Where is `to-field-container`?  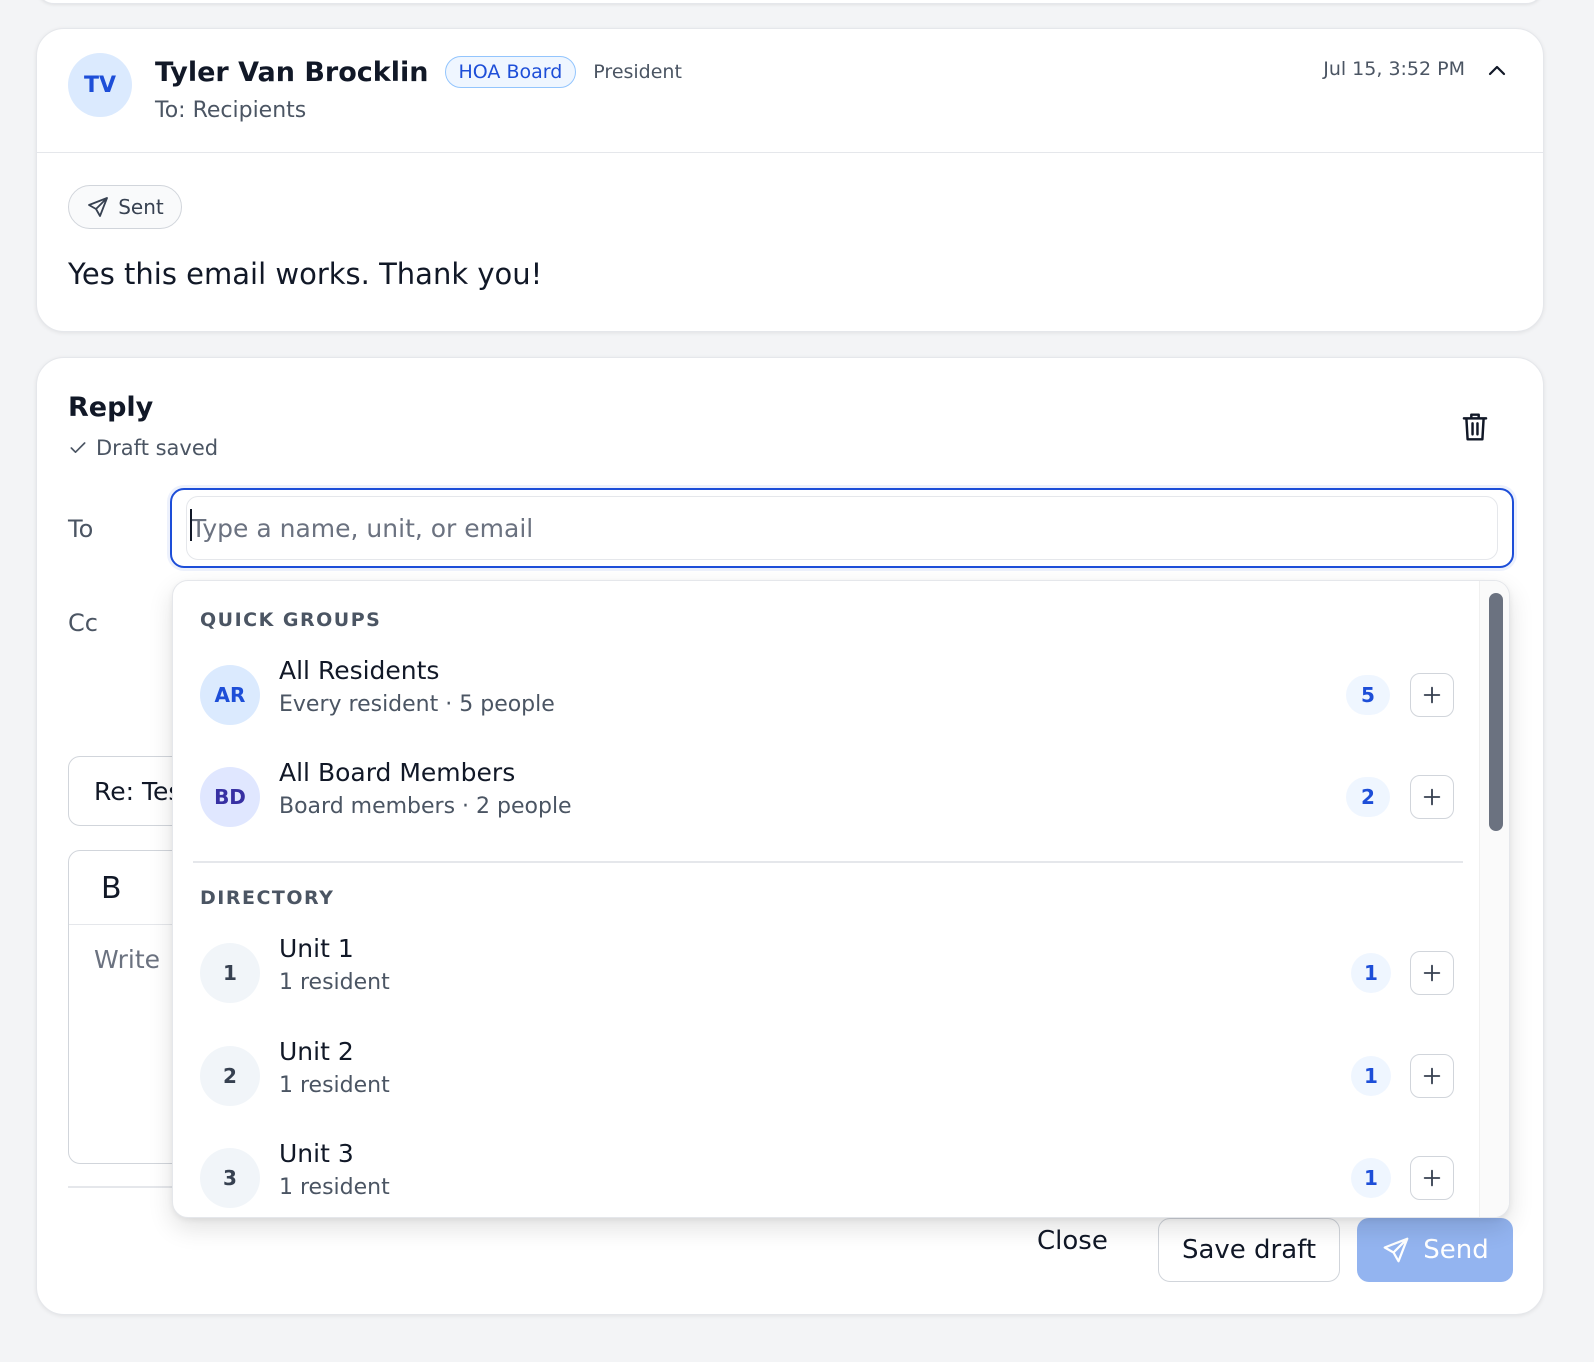
to-field-container is located at coordinates (842, 528).